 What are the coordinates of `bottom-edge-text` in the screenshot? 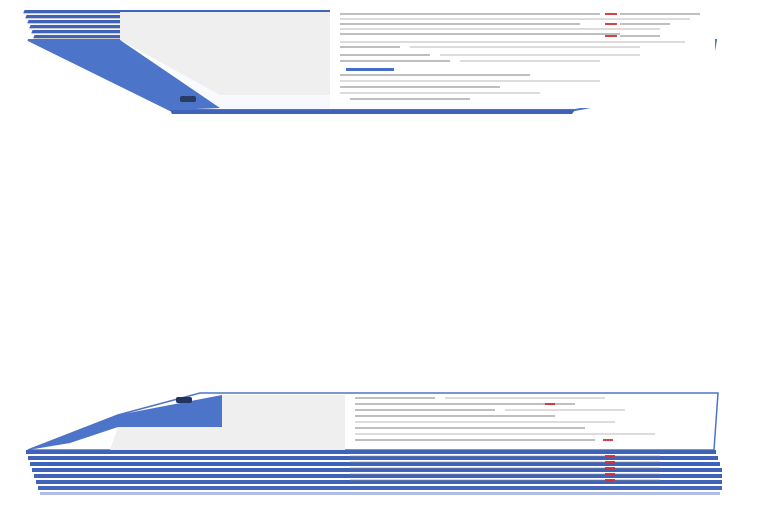 It's located at (530, 473).